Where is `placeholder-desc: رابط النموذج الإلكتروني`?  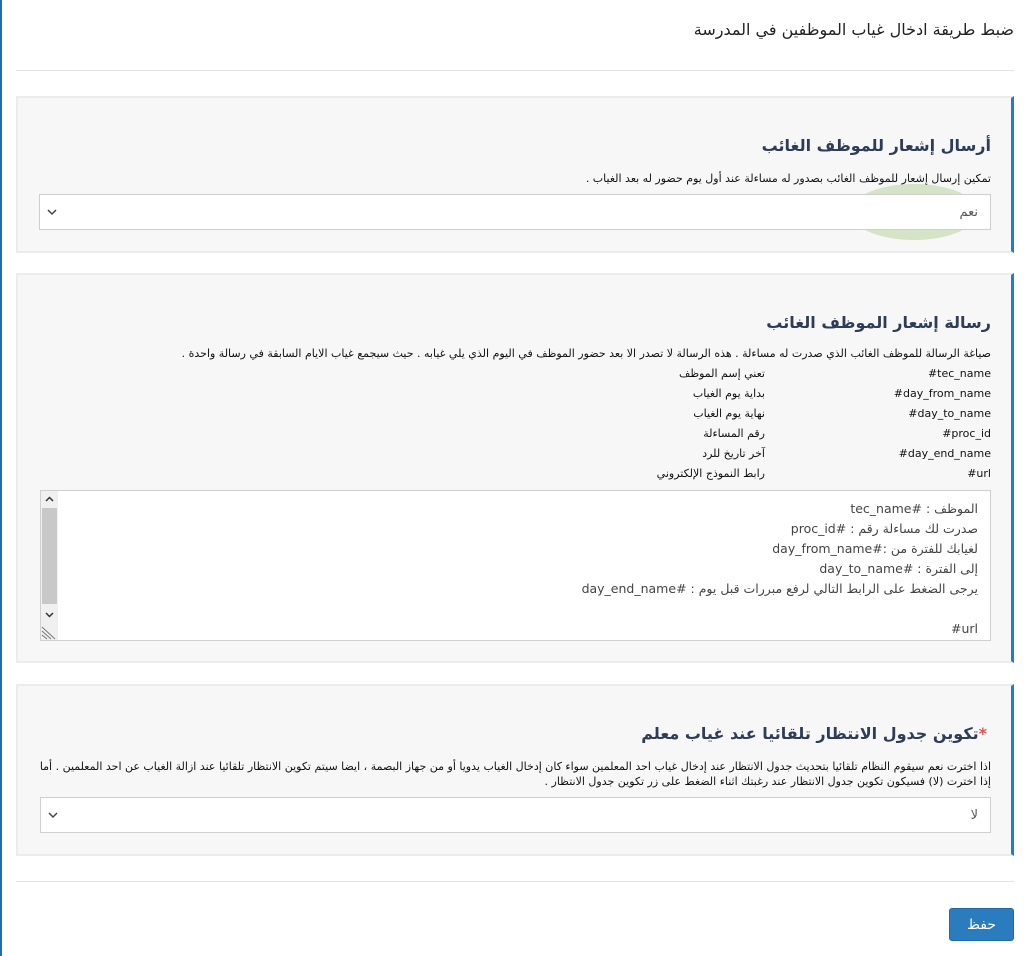
placeholder-desc: رابط النموذج الإلكتروني is located at coordinates (710, 473).